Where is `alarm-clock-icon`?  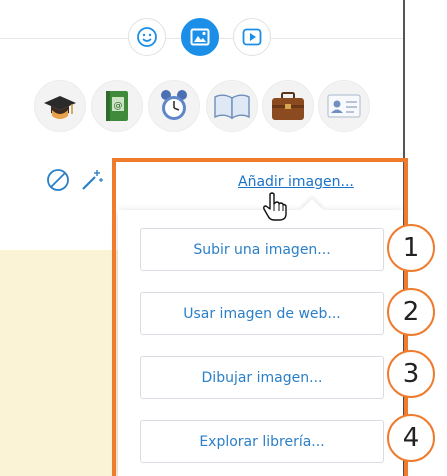
alarm-clock-icon is located at coordinates (174, 105).